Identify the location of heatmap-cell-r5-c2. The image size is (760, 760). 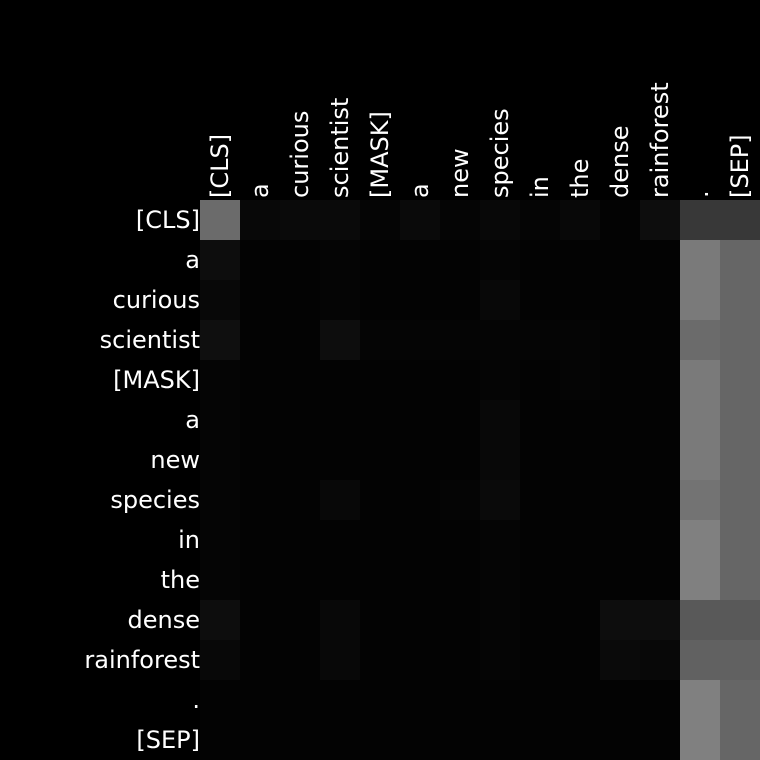
(300, 420).